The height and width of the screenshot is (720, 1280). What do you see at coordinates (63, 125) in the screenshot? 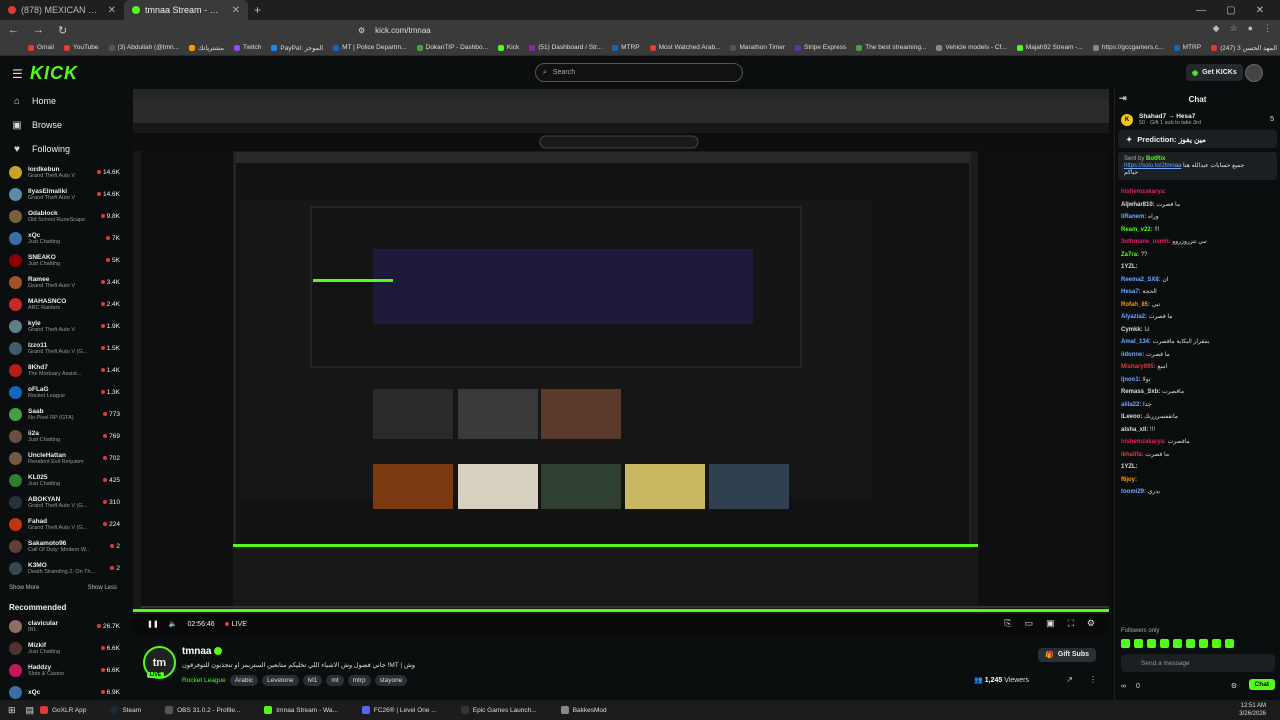
I see `sidebar-nav-browse: ▣ Browse` at bounding box center [63, 125].